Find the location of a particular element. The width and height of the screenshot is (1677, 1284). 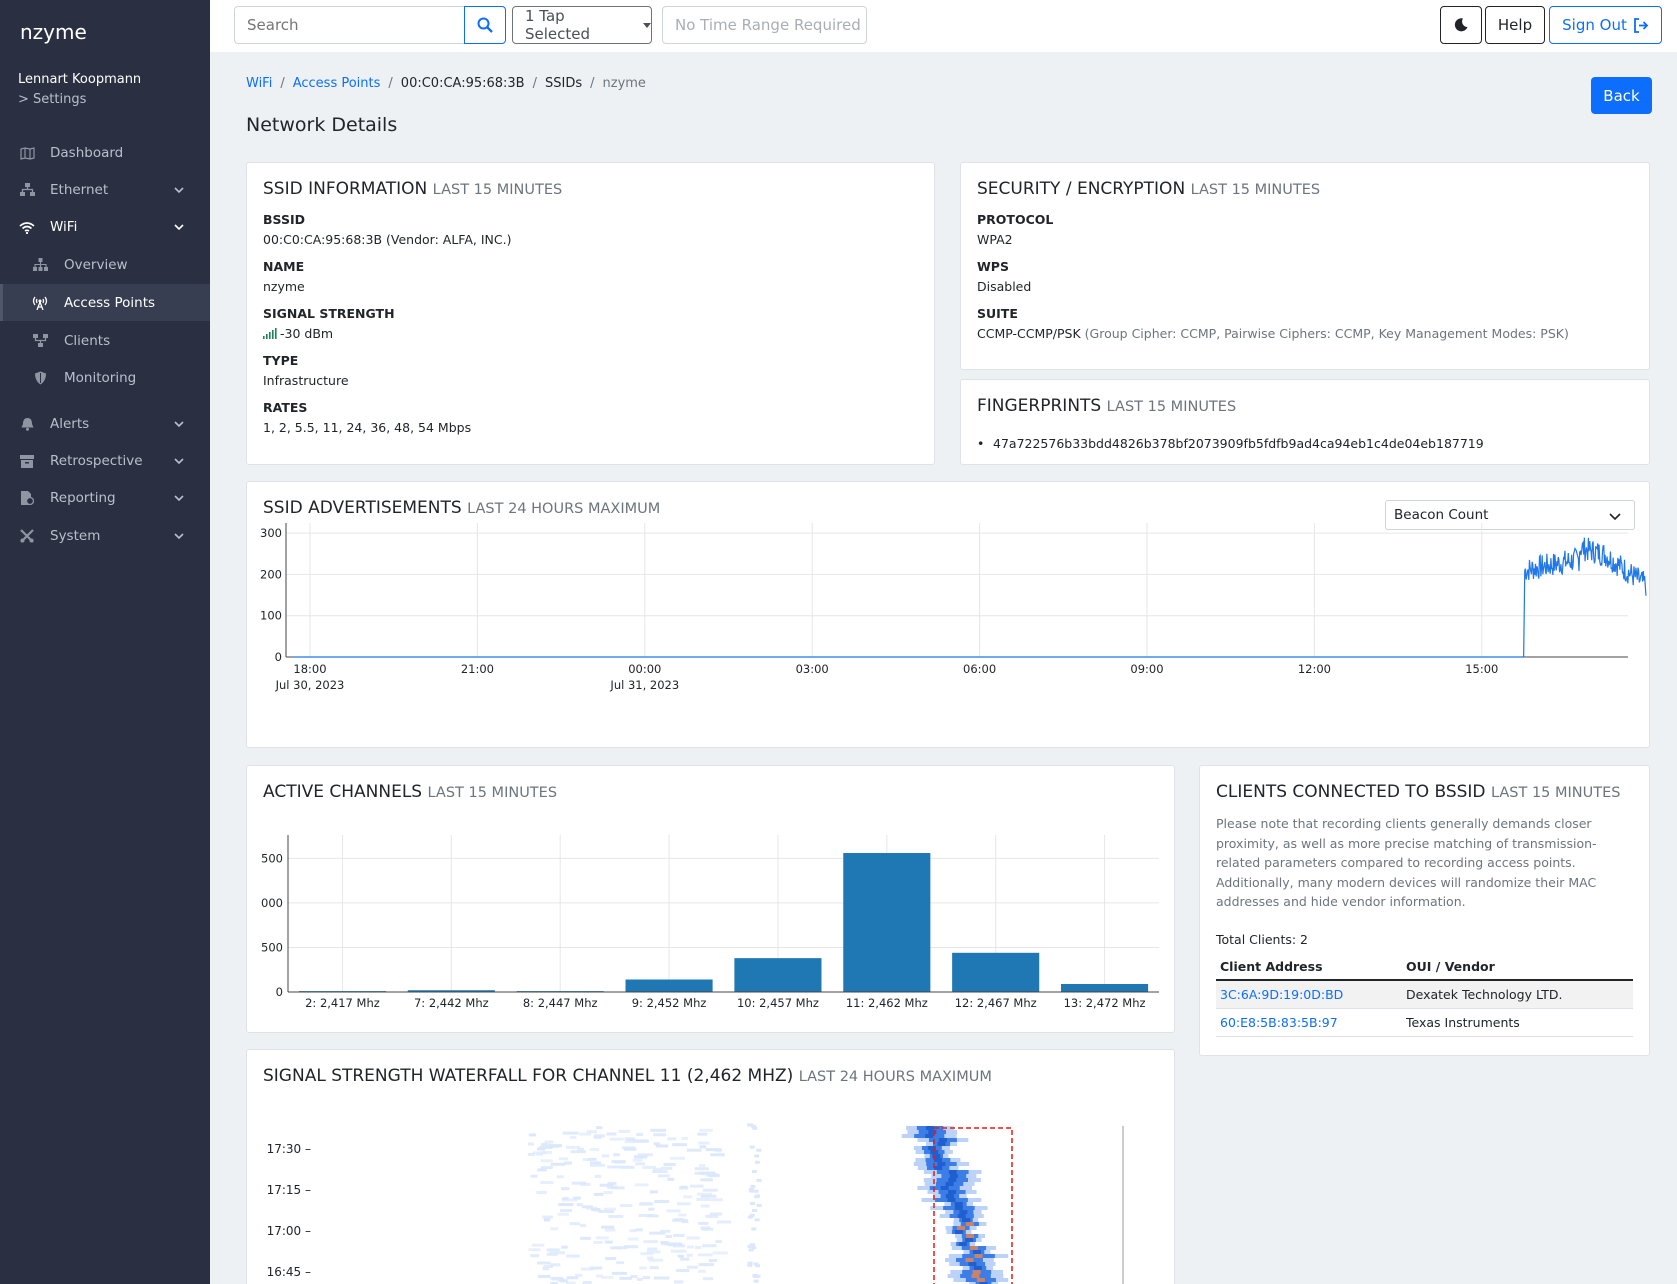

column-header: OUI / Vendor is located at coordinates (1517, 967).